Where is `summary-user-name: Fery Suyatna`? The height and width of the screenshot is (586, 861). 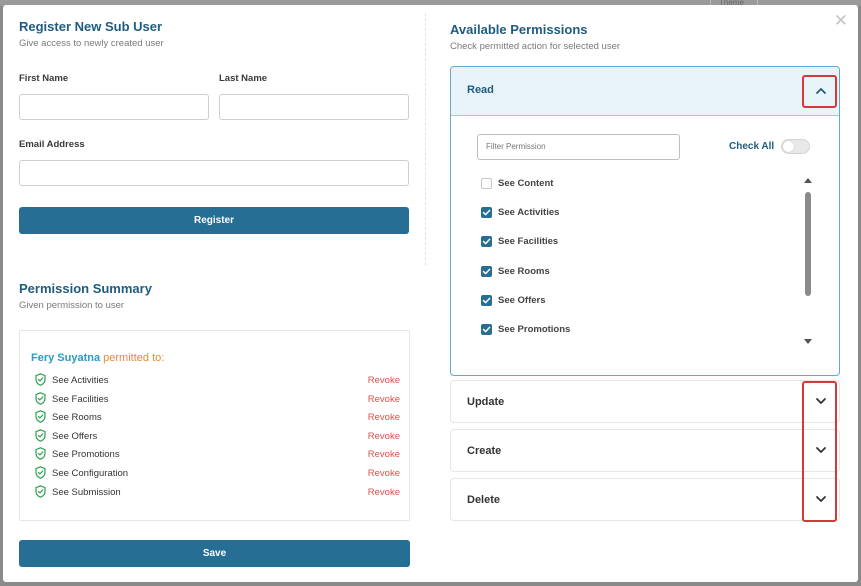
summary-user-name: Fery Suyatna is located at coordinates (66, 358).